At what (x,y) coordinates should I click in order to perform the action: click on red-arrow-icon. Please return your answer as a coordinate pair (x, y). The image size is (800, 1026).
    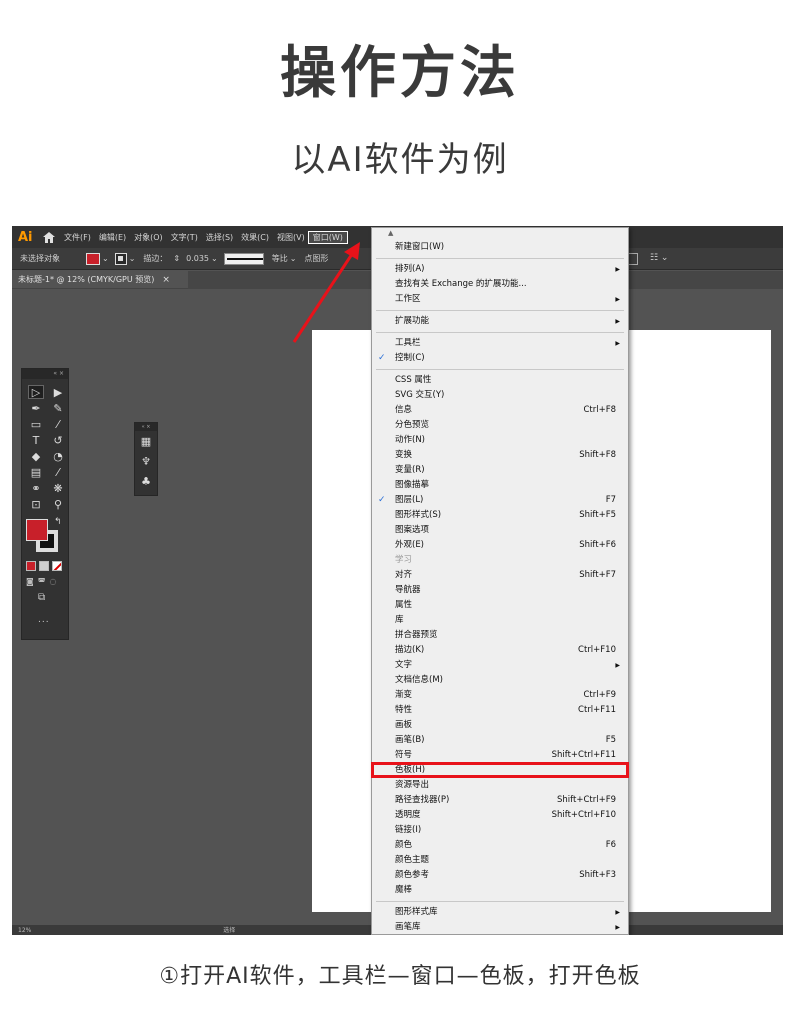
    Looking at the image, I should click on (325, 295).